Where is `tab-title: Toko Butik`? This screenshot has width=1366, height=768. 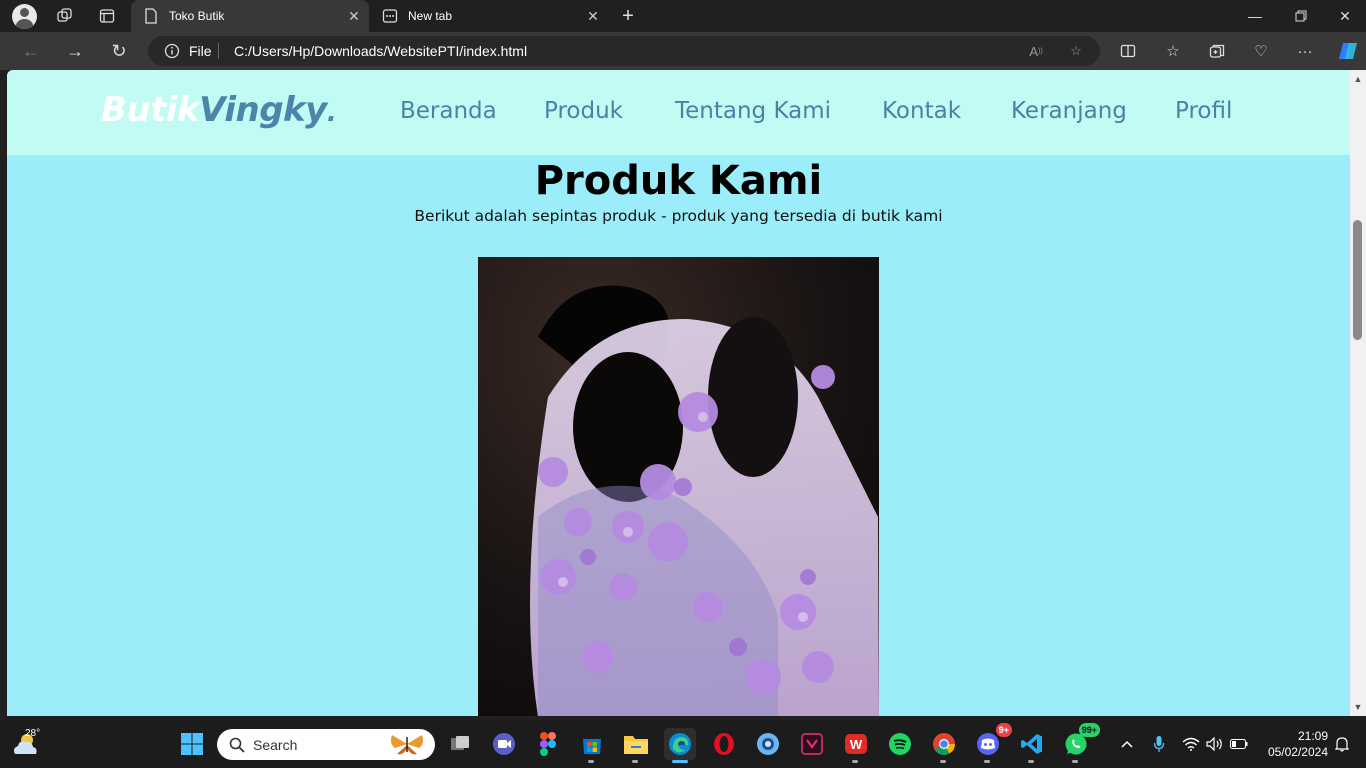 tab-title: Toko Butik is located at coordinates (197, 16).